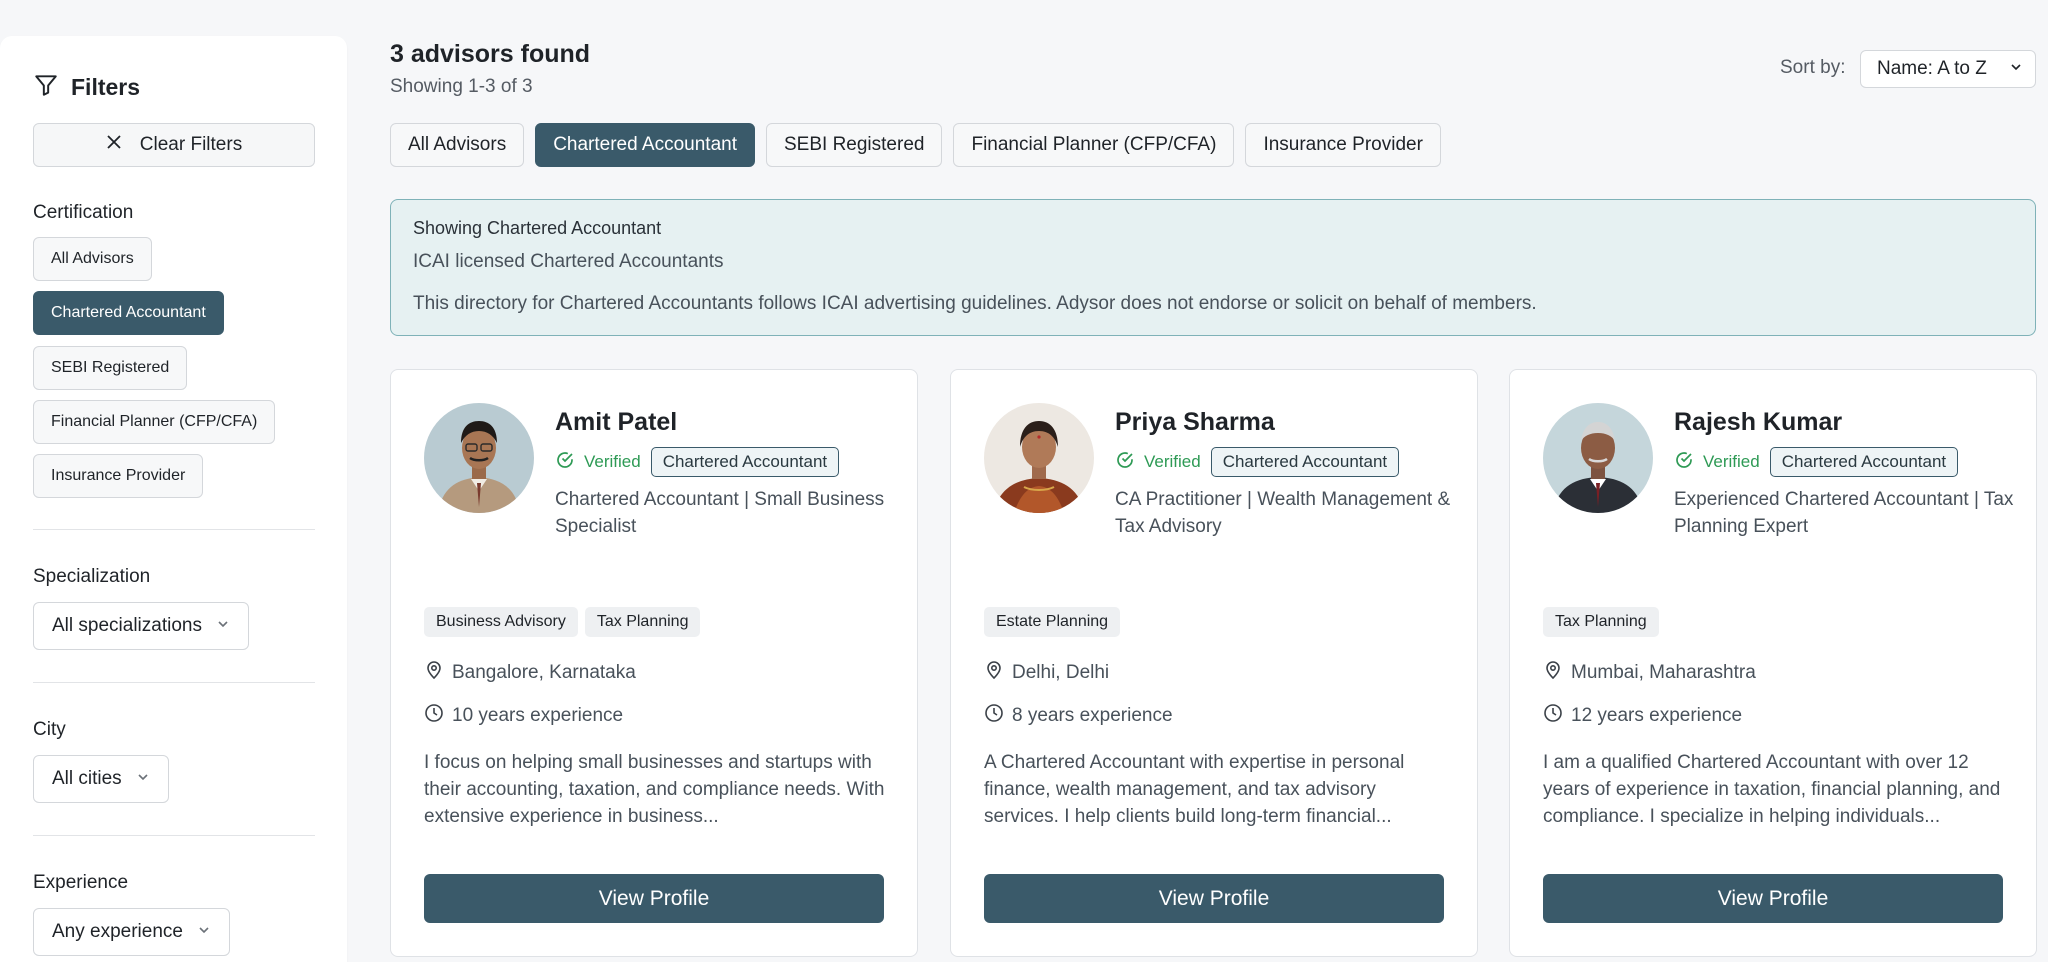 This screenshot has height=962, width=2048. What do you see at coordinates (117, 931) in the screenshot?
I see `experience-value: Any experience` at bounding box center [117, 931].